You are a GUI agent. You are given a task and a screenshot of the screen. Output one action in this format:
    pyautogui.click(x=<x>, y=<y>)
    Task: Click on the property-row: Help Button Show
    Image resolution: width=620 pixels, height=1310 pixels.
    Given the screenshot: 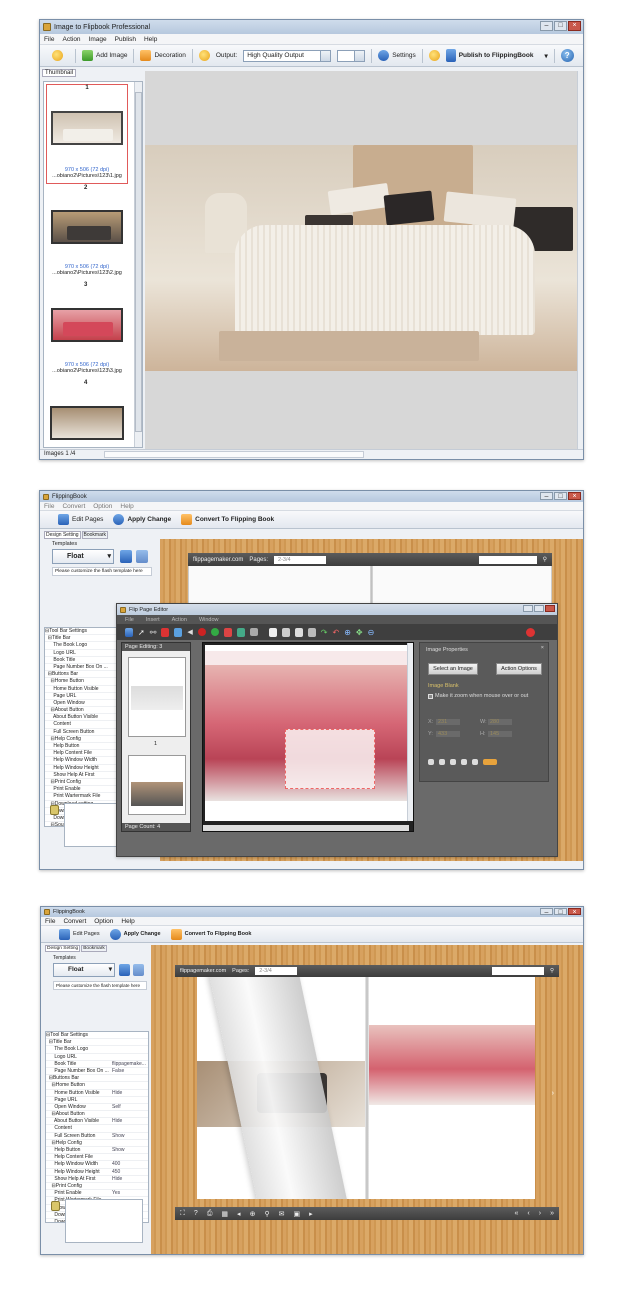 What is the action you would take?
    pyautogui.click(x=97, y=1151)
    